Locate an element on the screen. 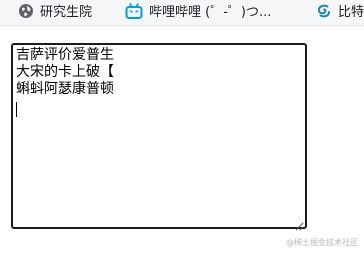 The height and width of the screenshot is (256, 364). textarea-line: 蝌蚪阿瑟康普顿 is located at coordinates (65, 89).